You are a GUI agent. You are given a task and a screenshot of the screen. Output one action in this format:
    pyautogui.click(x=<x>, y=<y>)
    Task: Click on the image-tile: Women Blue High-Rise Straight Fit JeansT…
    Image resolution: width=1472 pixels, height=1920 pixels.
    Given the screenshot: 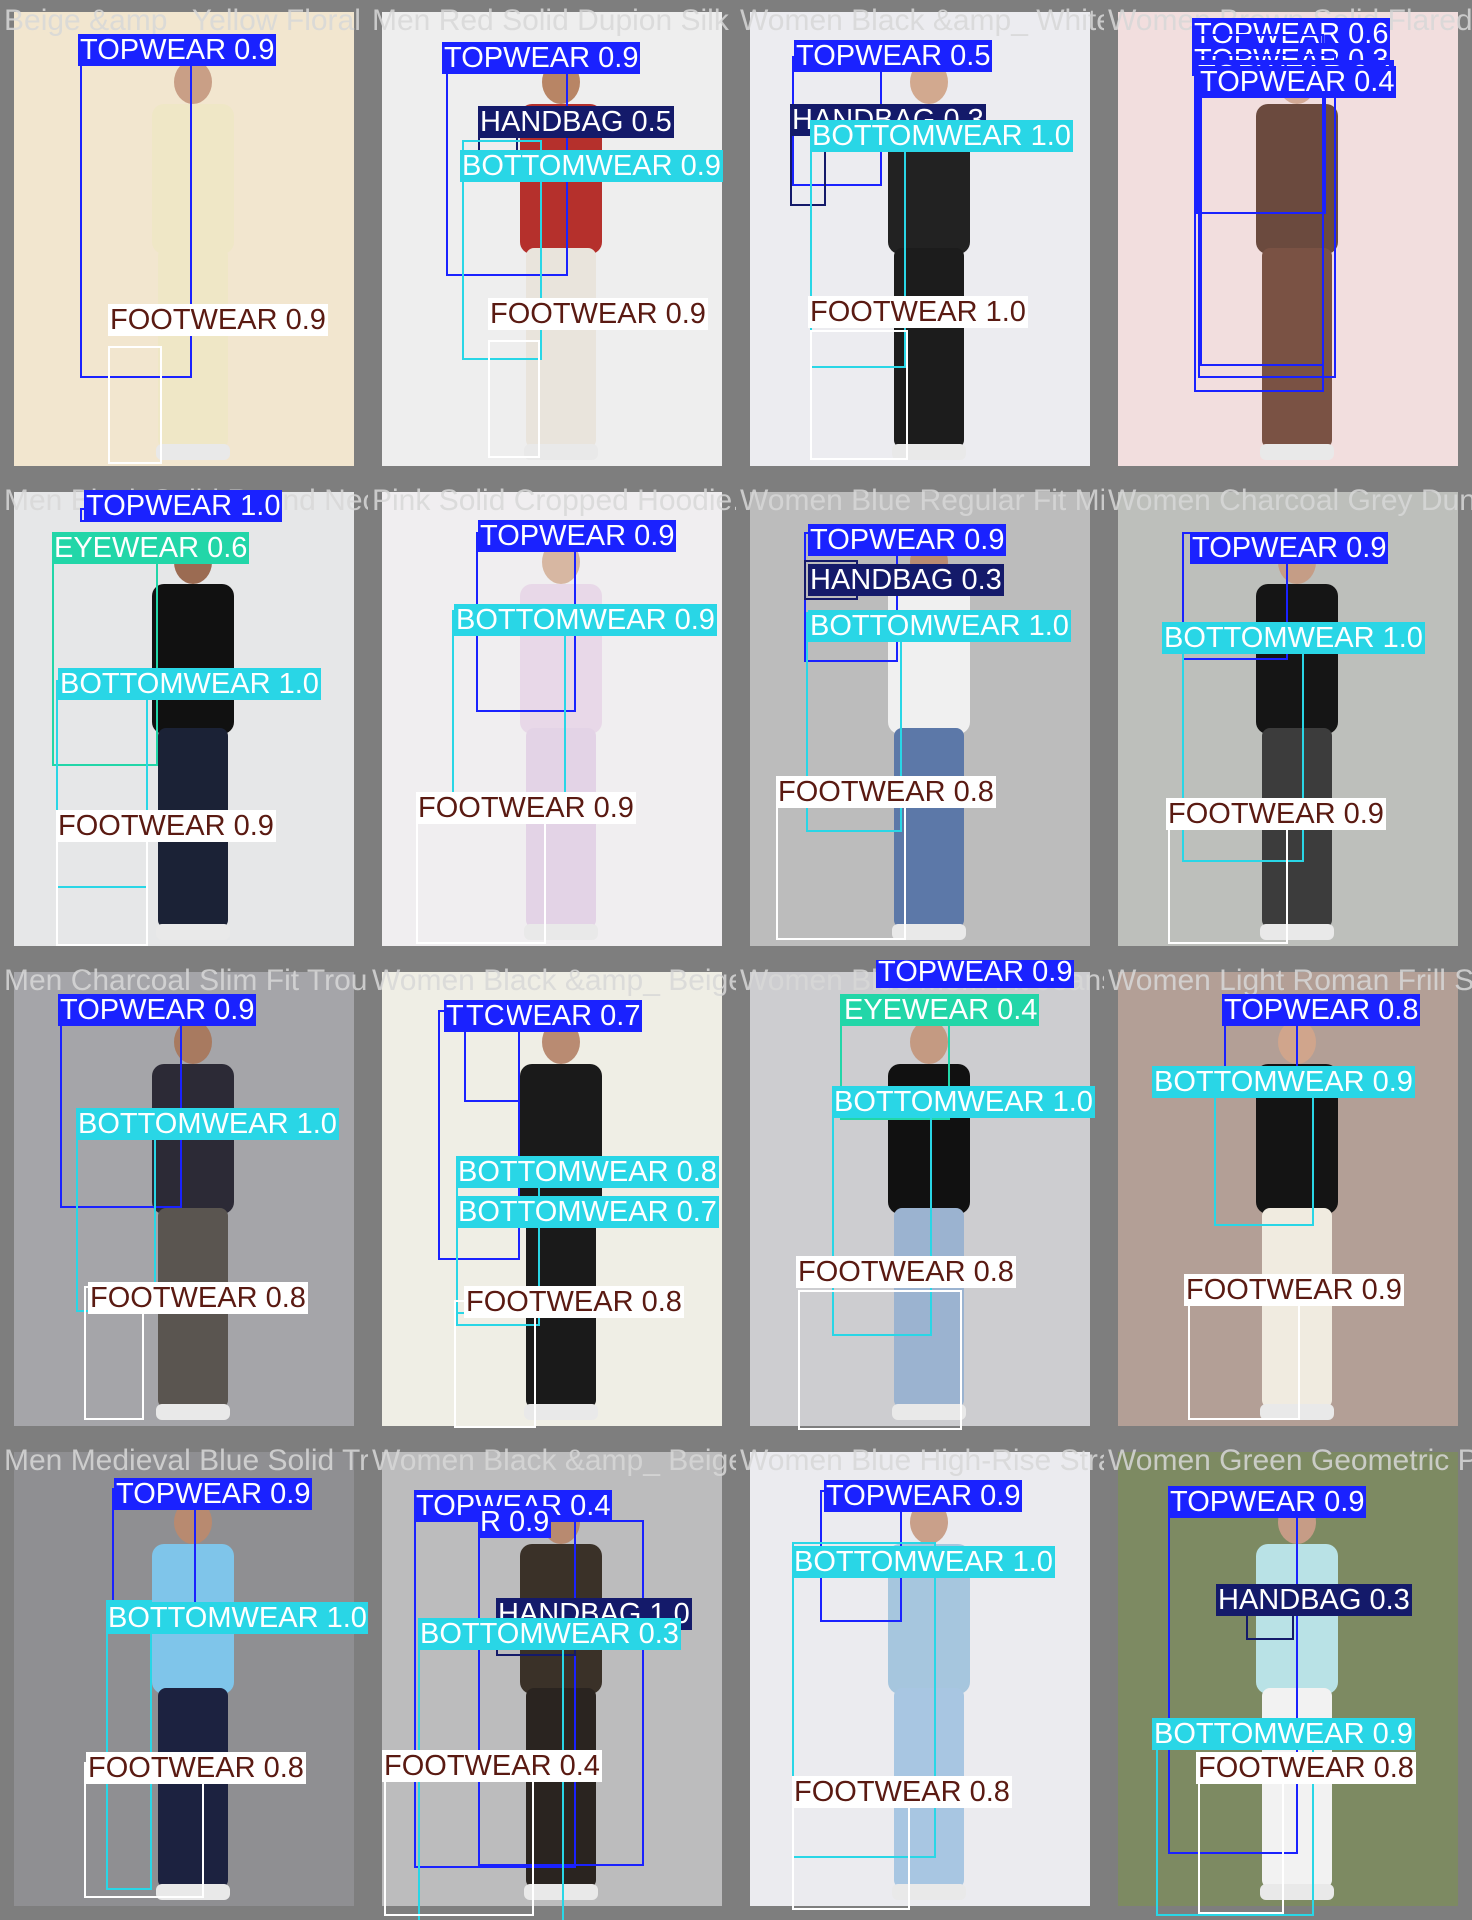 What is the action you would take?
    pyautogui.click(x=920, y=1680)
    